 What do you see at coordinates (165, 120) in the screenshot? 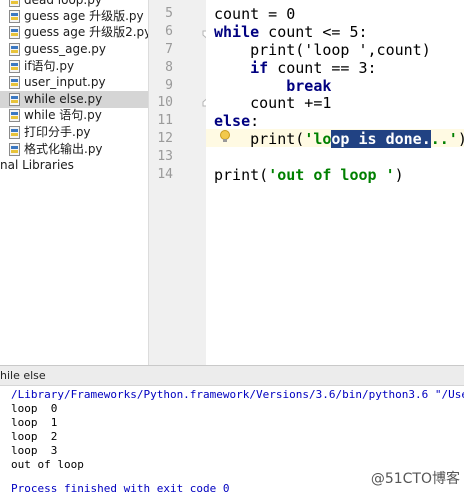
I see `line-number: 11` at bounding box center [165, 120].